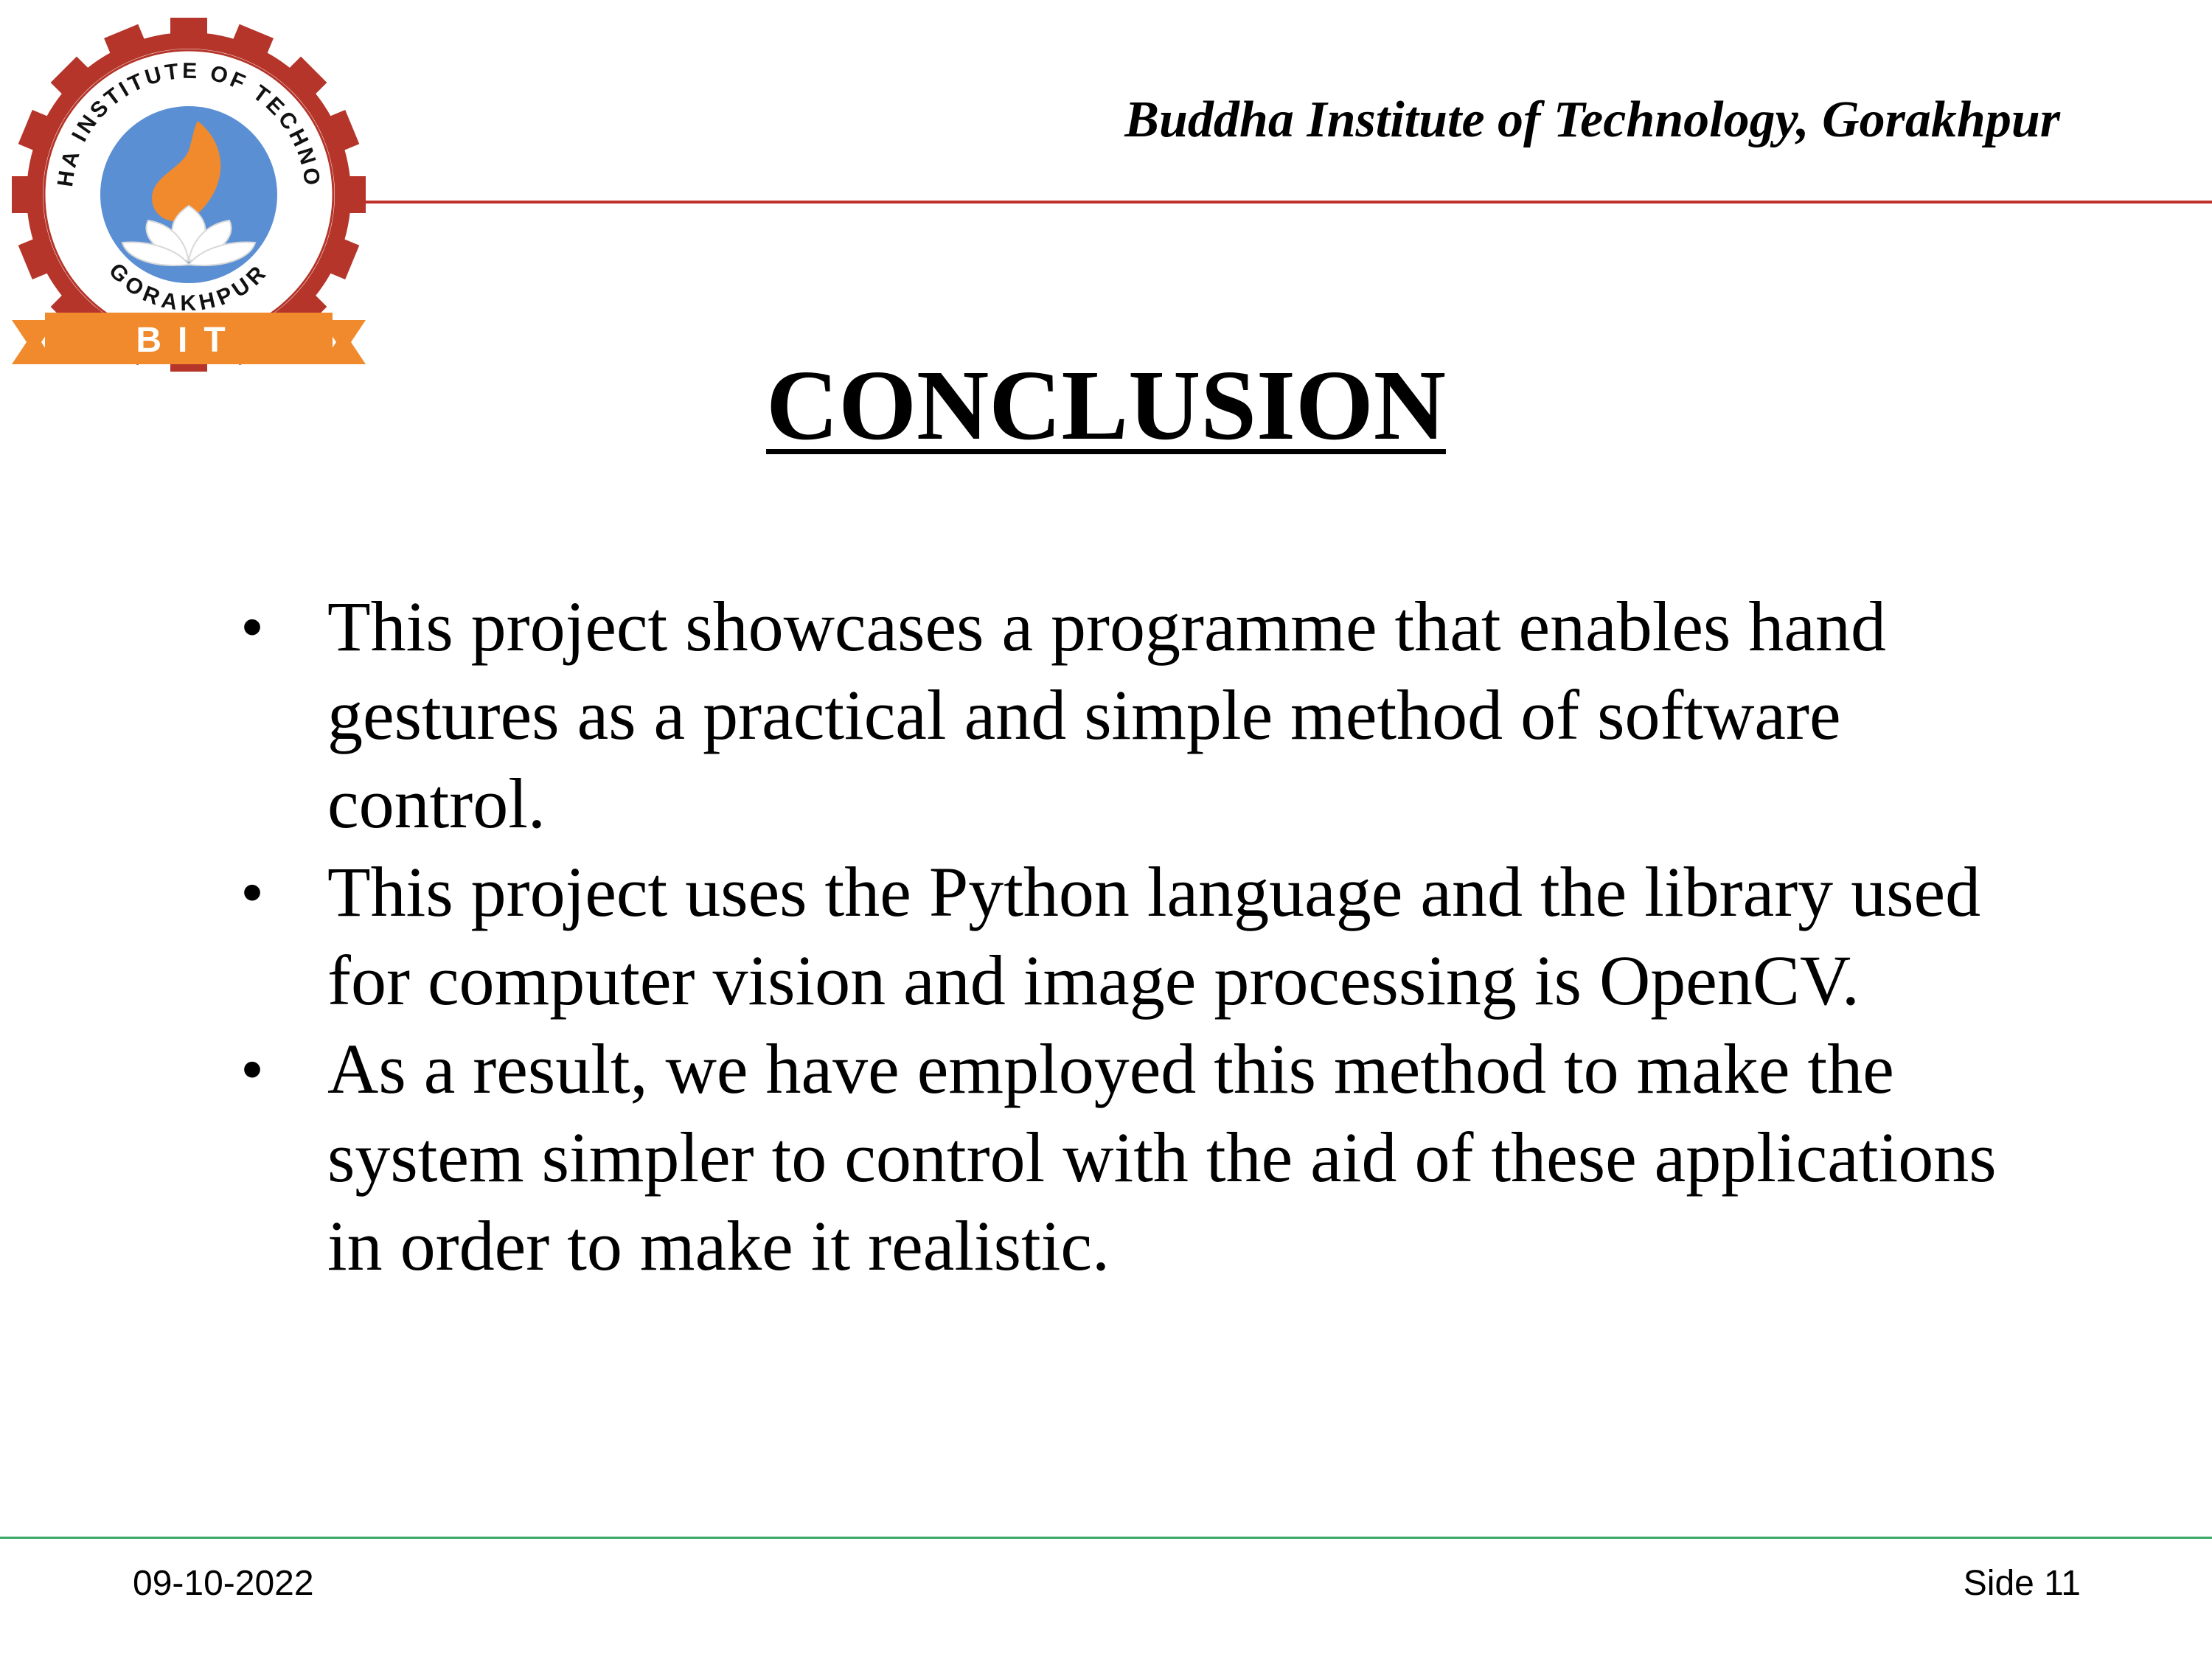 The height and width of the screenshot is (1659, 2212). I want to click on footer-date: 09-10-2022, so click(223, 1583).